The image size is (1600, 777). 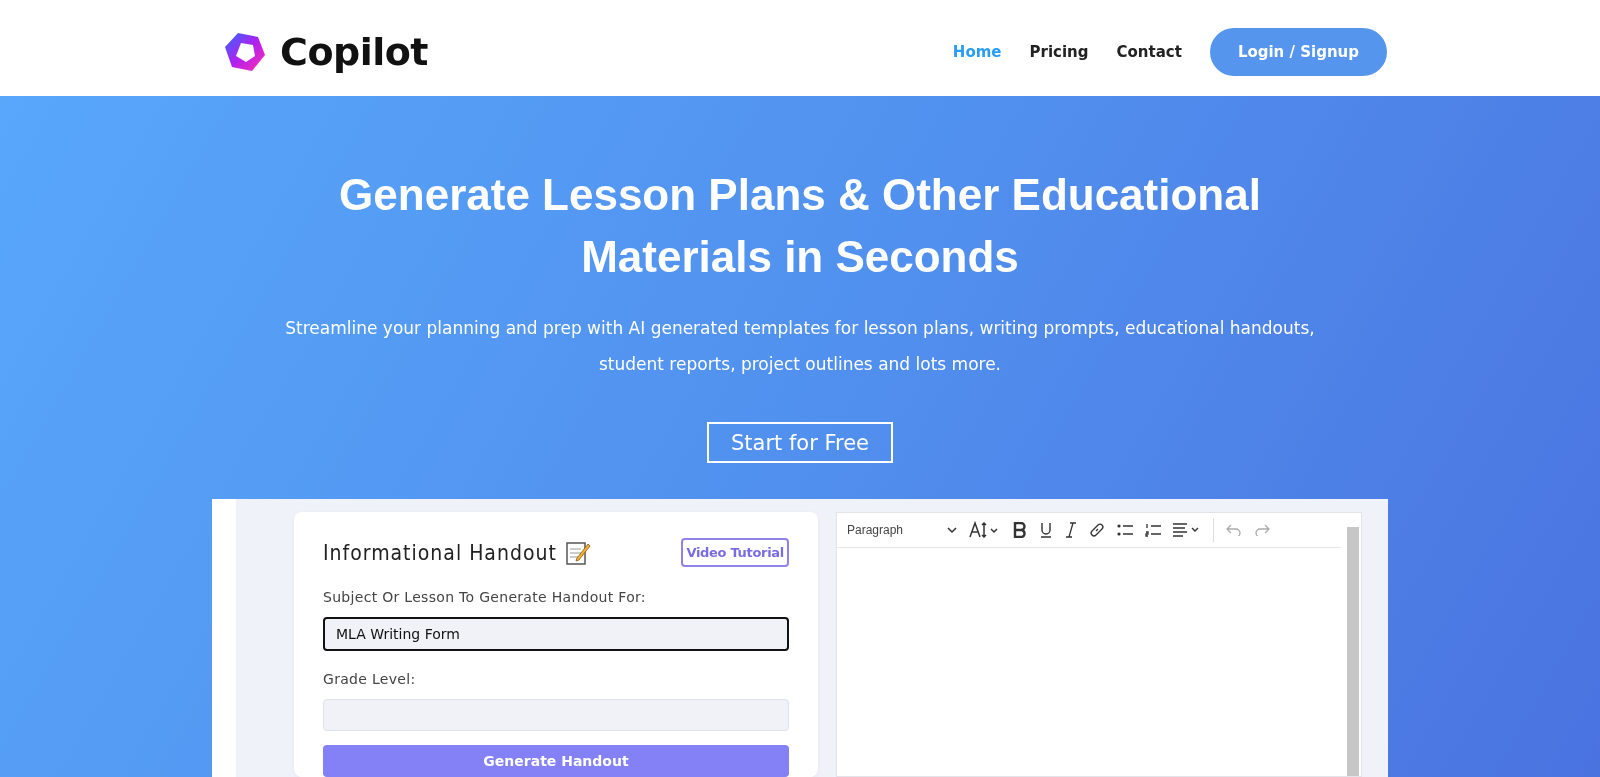 What do you see at coordinates (440, 552) in the screenshot?
I see `form-title: Informational Handout` at bounding box center [440, 552].